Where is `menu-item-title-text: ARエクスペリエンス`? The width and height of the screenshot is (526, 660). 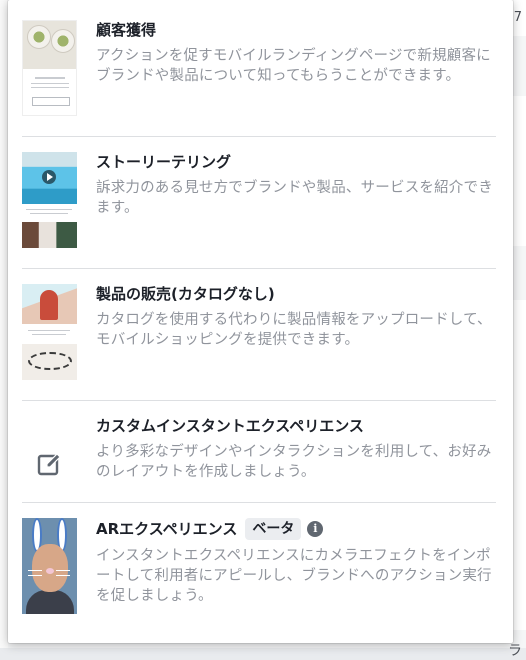 menu-item-title-text: ARエクスペリエンス is located at coordinates (167, 529).